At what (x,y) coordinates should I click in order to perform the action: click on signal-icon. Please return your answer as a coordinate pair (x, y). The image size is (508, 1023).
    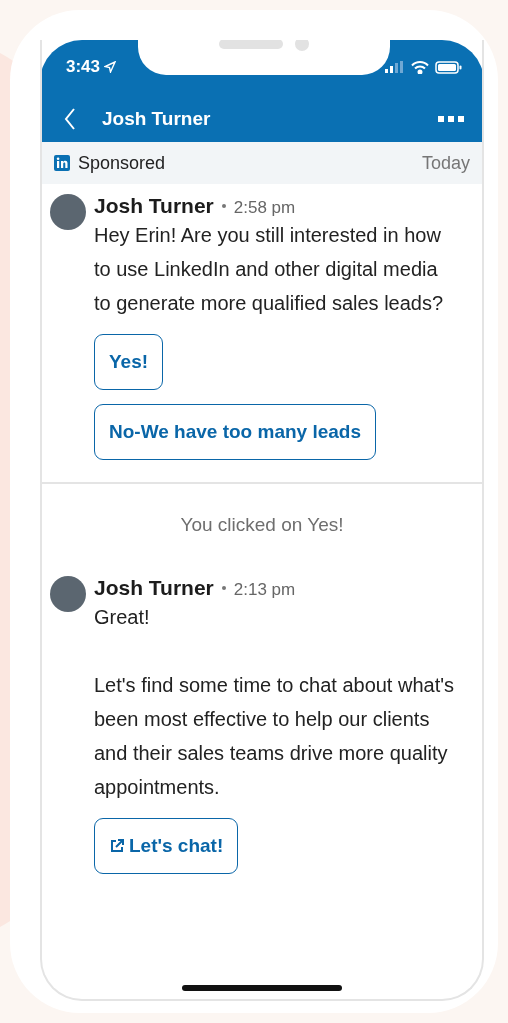
    Looking at the image, I should click on (395, 67).